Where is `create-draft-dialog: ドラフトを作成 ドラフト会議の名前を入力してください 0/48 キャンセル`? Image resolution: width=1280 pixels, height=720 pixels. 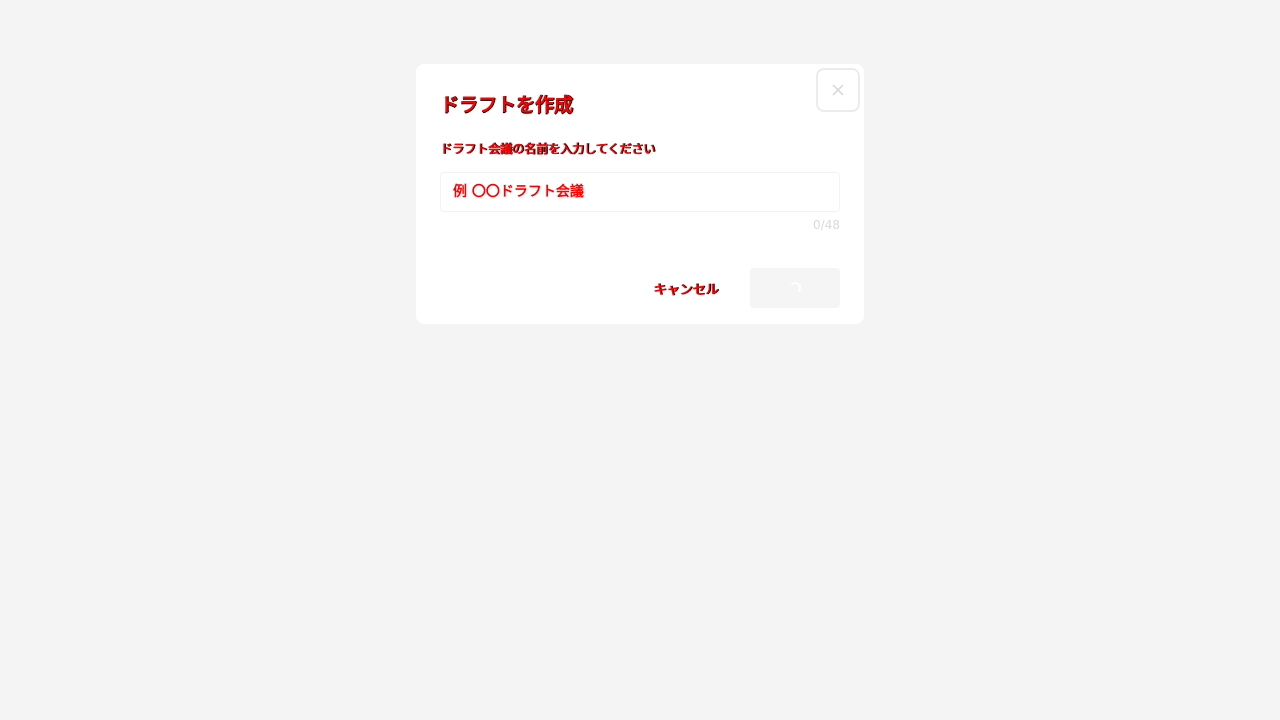 create-draft-dialog: ドラフトを作成 ドラフト会議の名前を入力してください 0/48 キャンセル is located at coordinates (640, 194).